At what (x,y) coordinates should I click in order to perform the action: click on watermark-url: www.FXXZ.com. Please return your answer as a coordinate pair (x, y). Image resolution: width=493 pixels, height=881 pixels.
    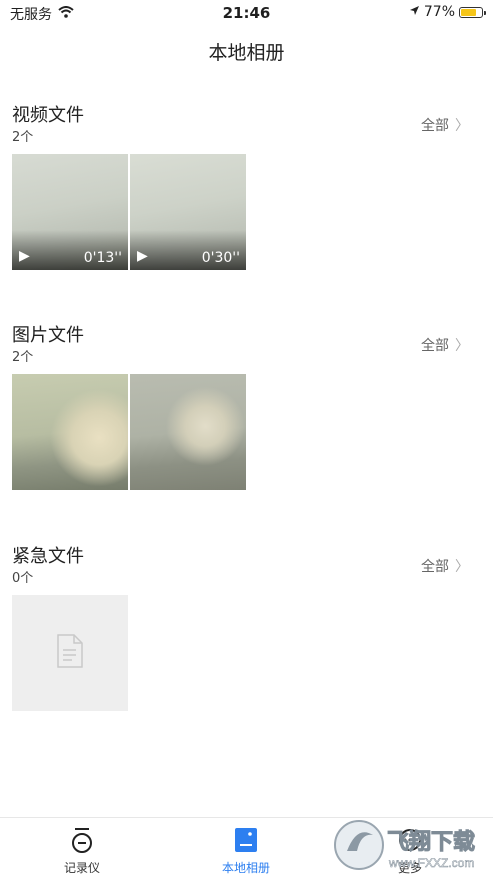
    Looking at the image, I should click on (431, 863).